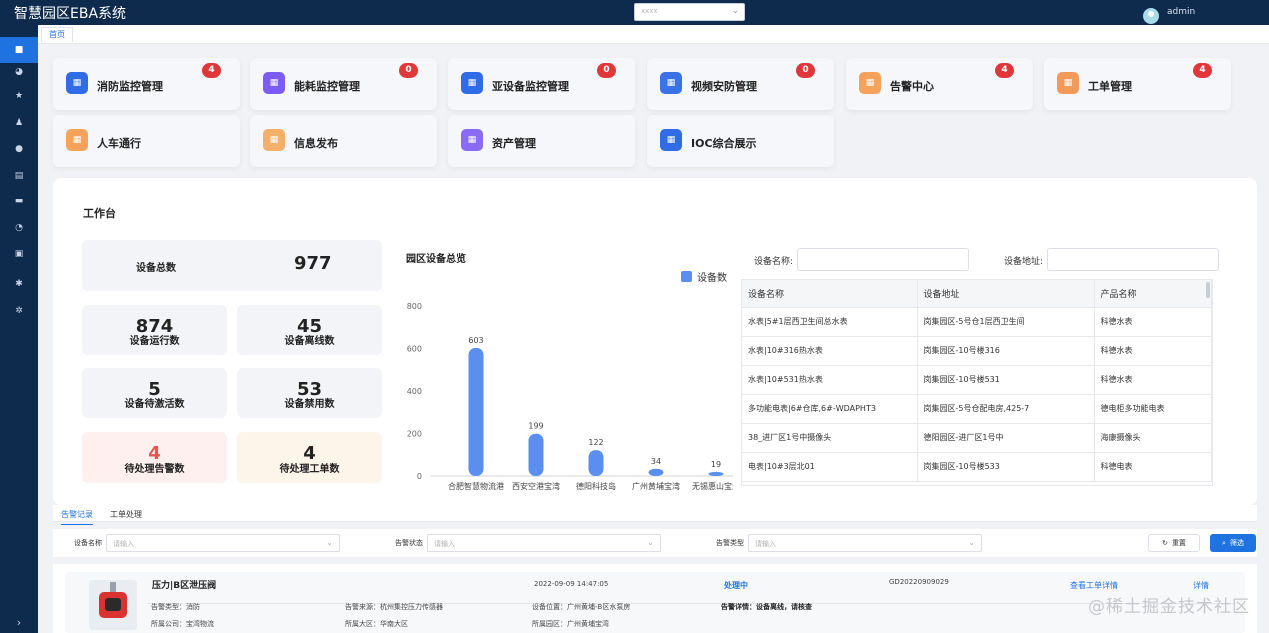 The image size is (1269, 633). Describe the element at coordinates (77, 517) in the screenshot. I see `tab-alarm-records: 告警记录` at that location.